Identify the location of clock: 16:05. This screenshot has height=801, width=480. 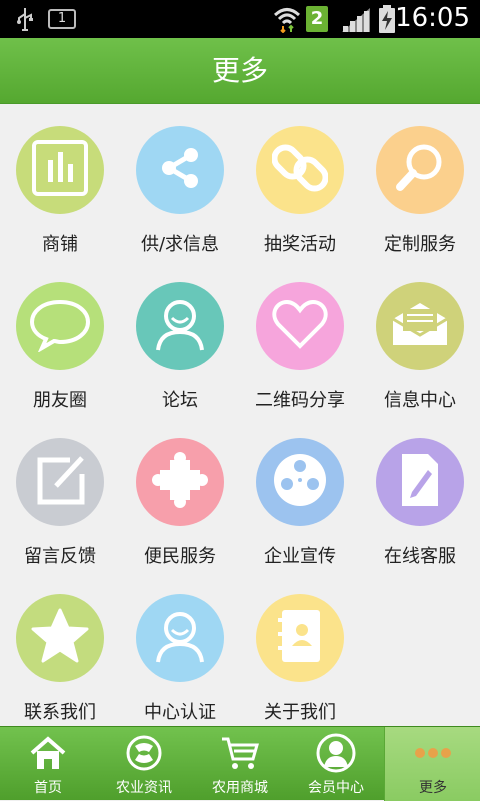
(432, 18).